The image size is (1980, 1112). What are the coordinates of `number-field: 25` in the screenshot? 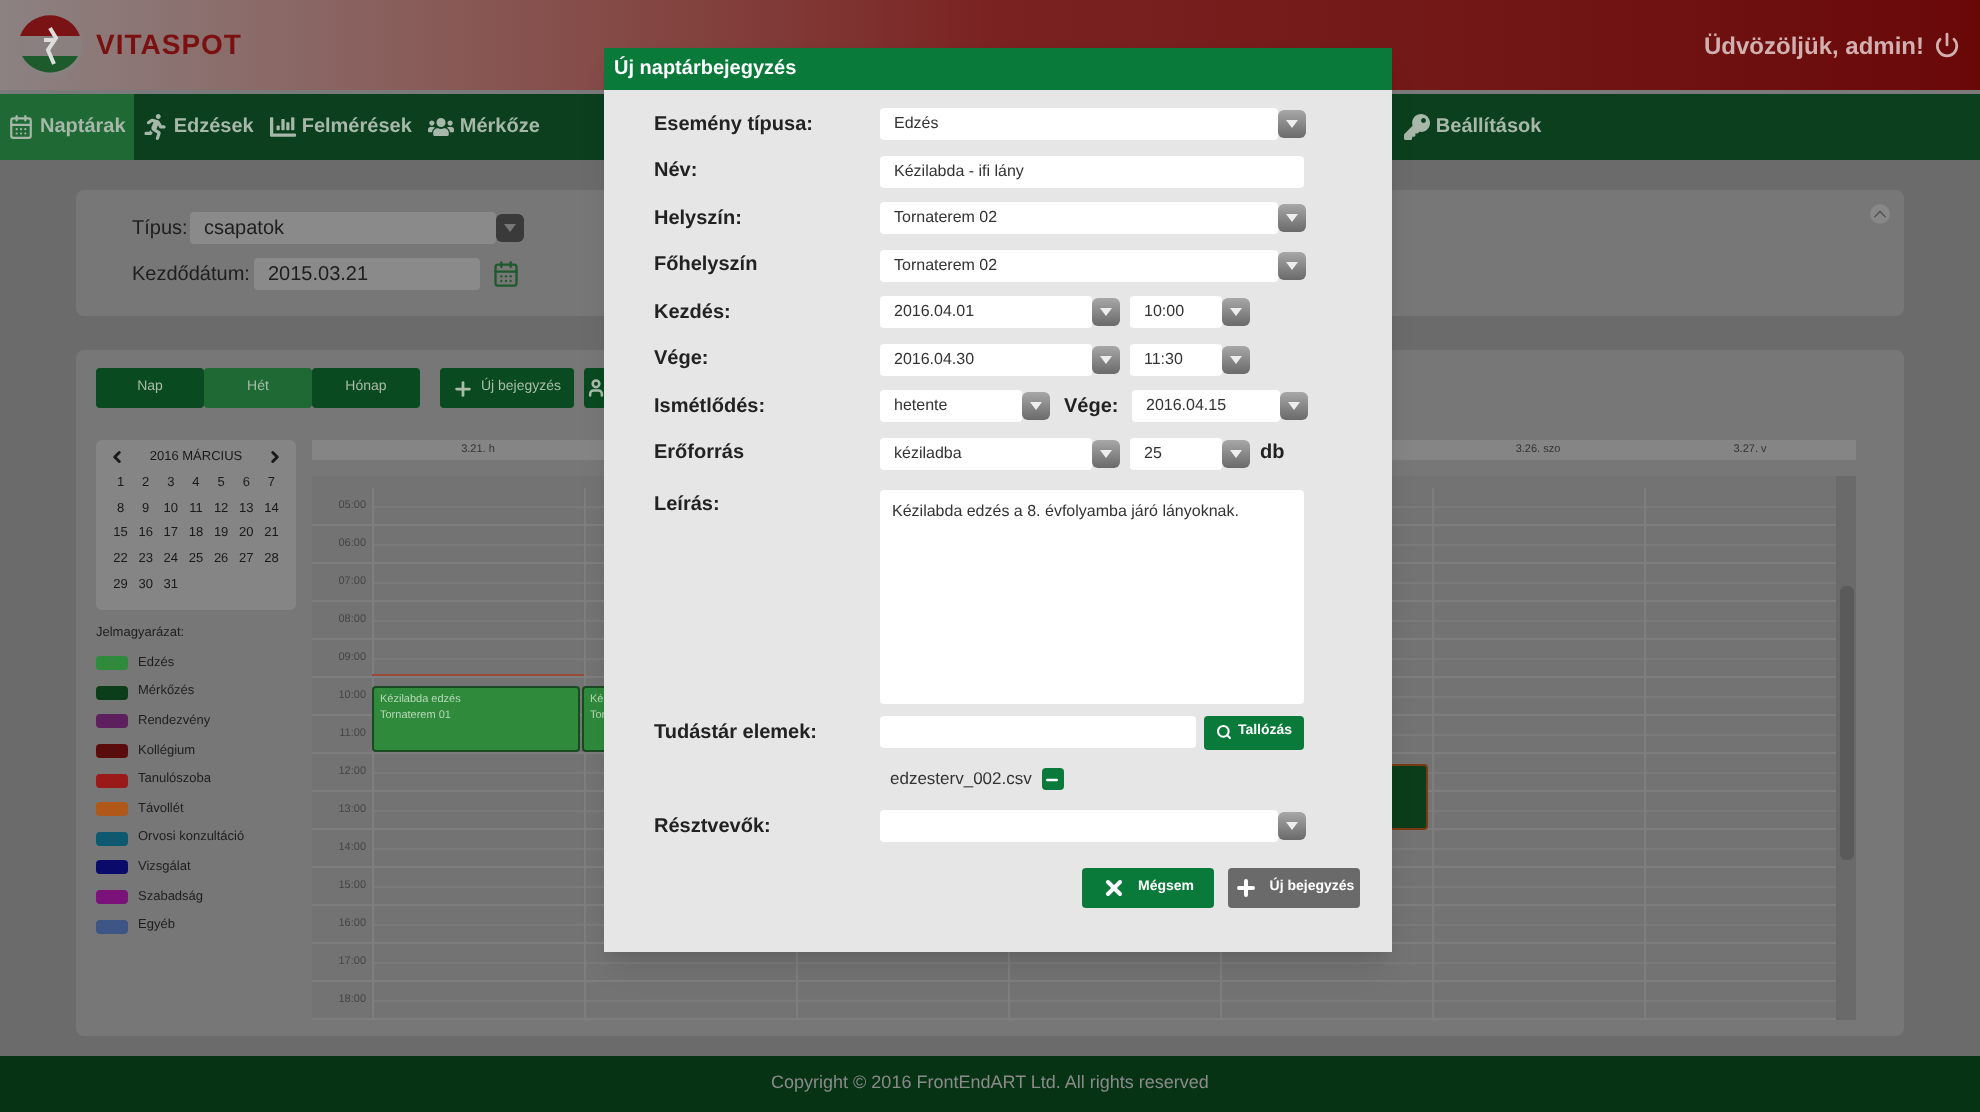 It's located at (1176, 453).